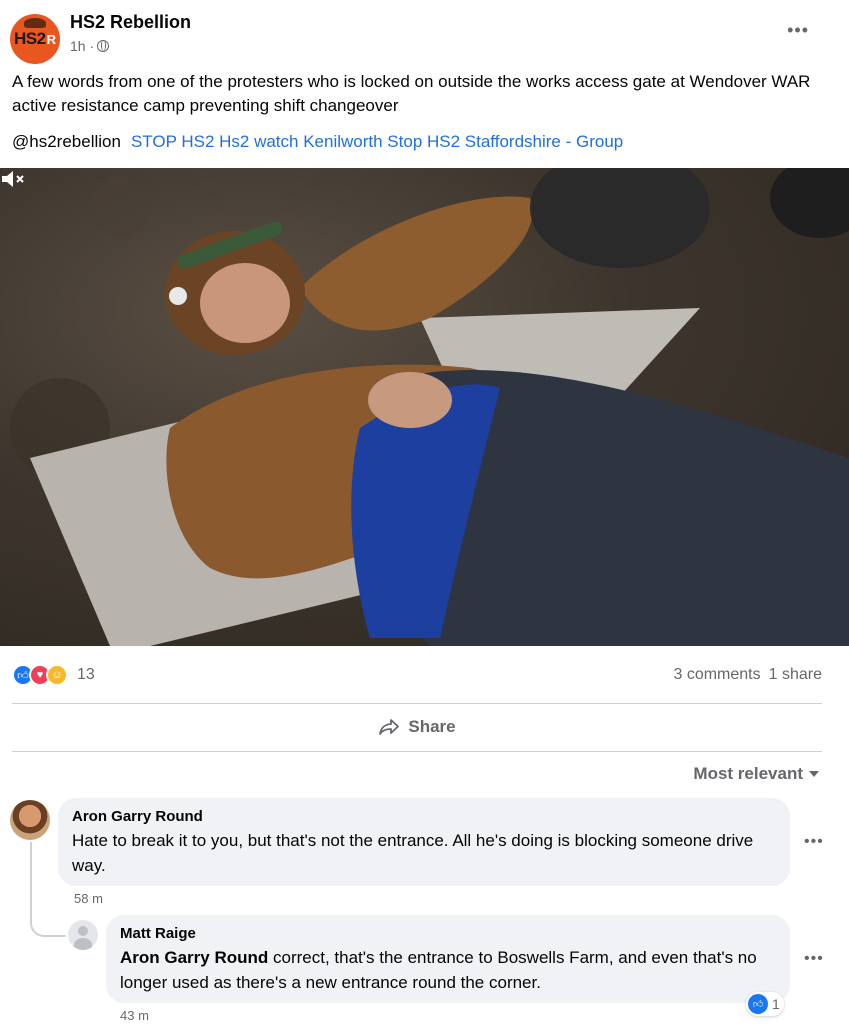  I want to click on reply-reaction-count: 1, so click(776, 1004).